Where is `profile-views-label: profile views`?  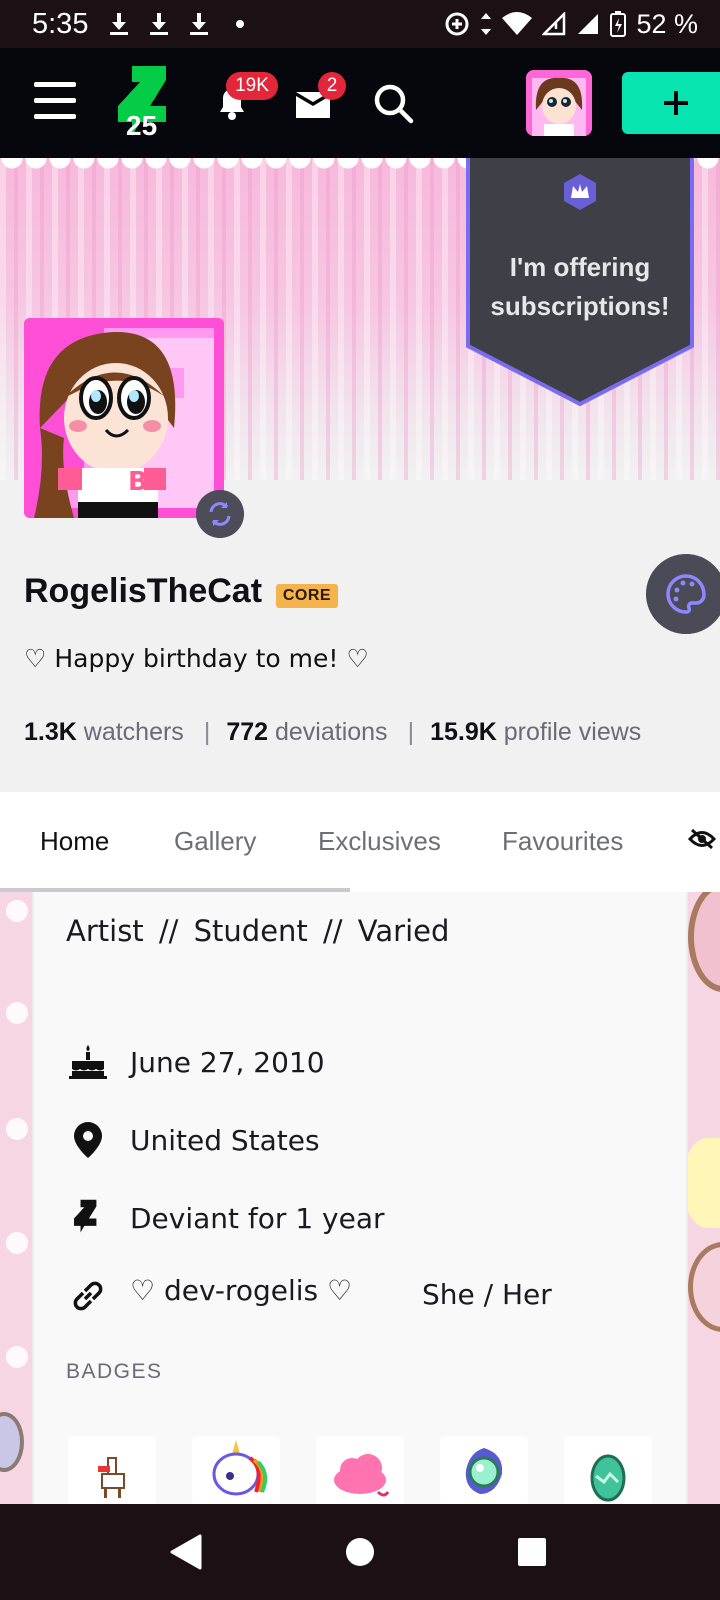 profile-views-label: profile views is located at coordinates (572, 732).